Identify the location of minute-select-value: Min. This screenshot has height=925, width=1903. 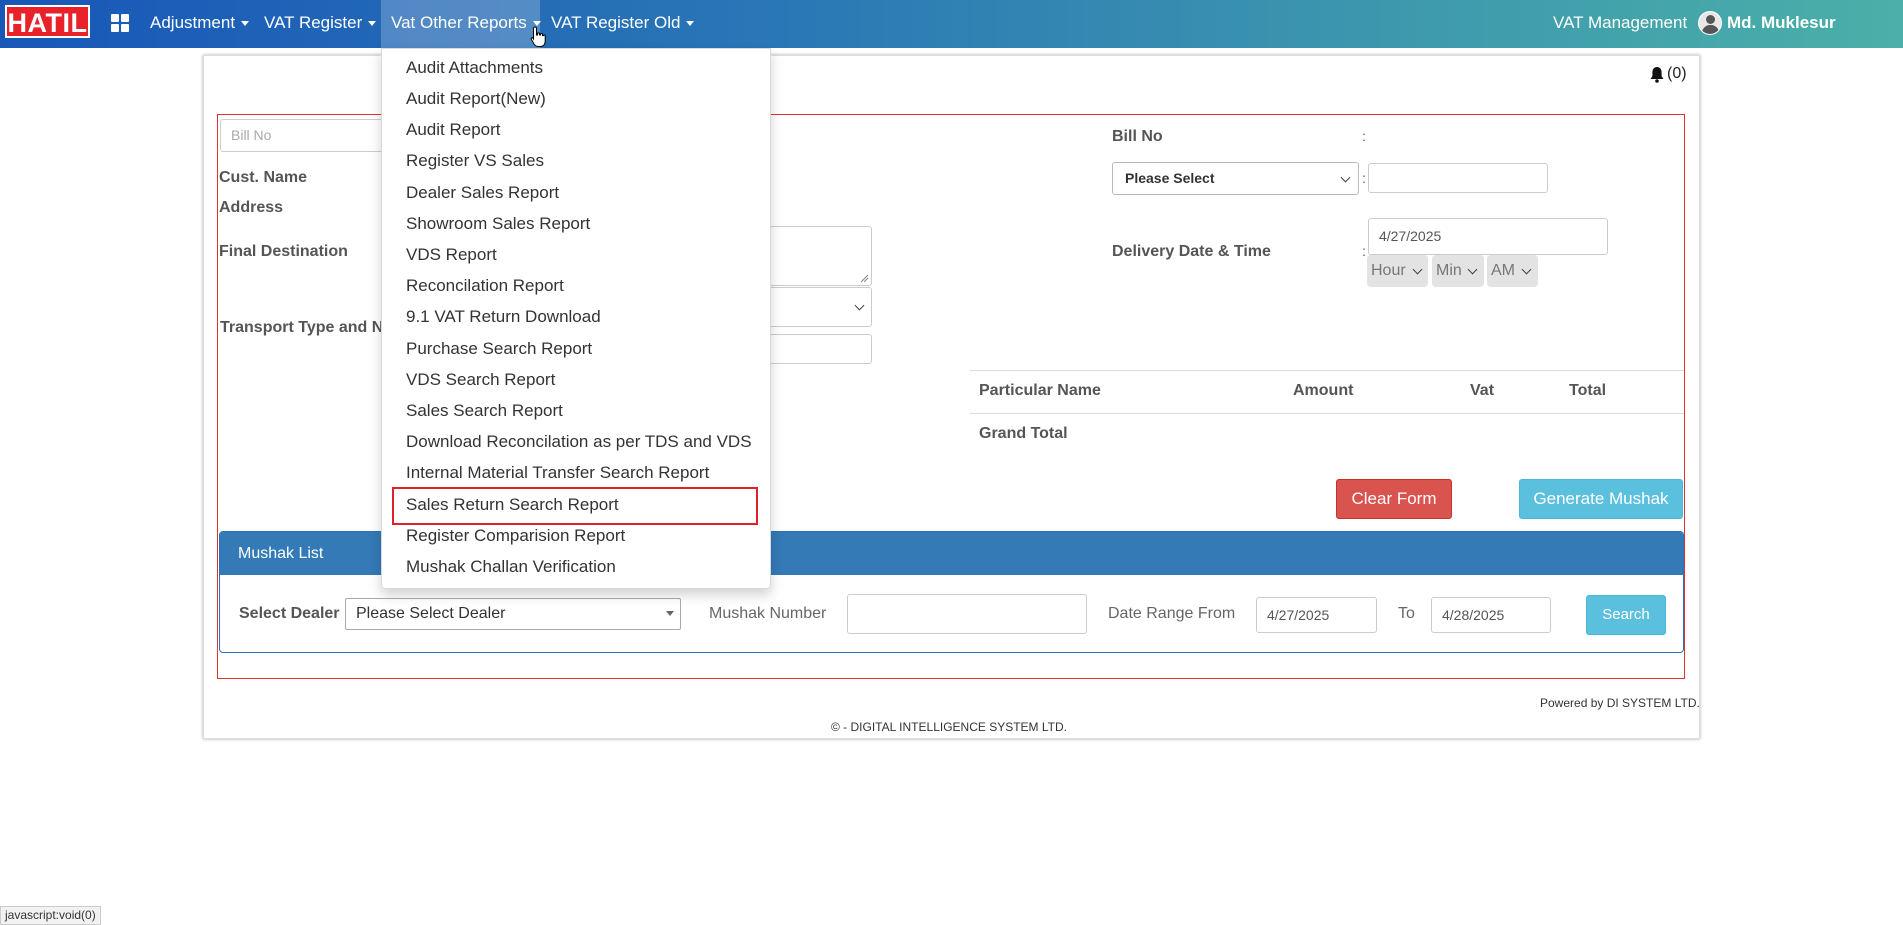
(1449, 270).